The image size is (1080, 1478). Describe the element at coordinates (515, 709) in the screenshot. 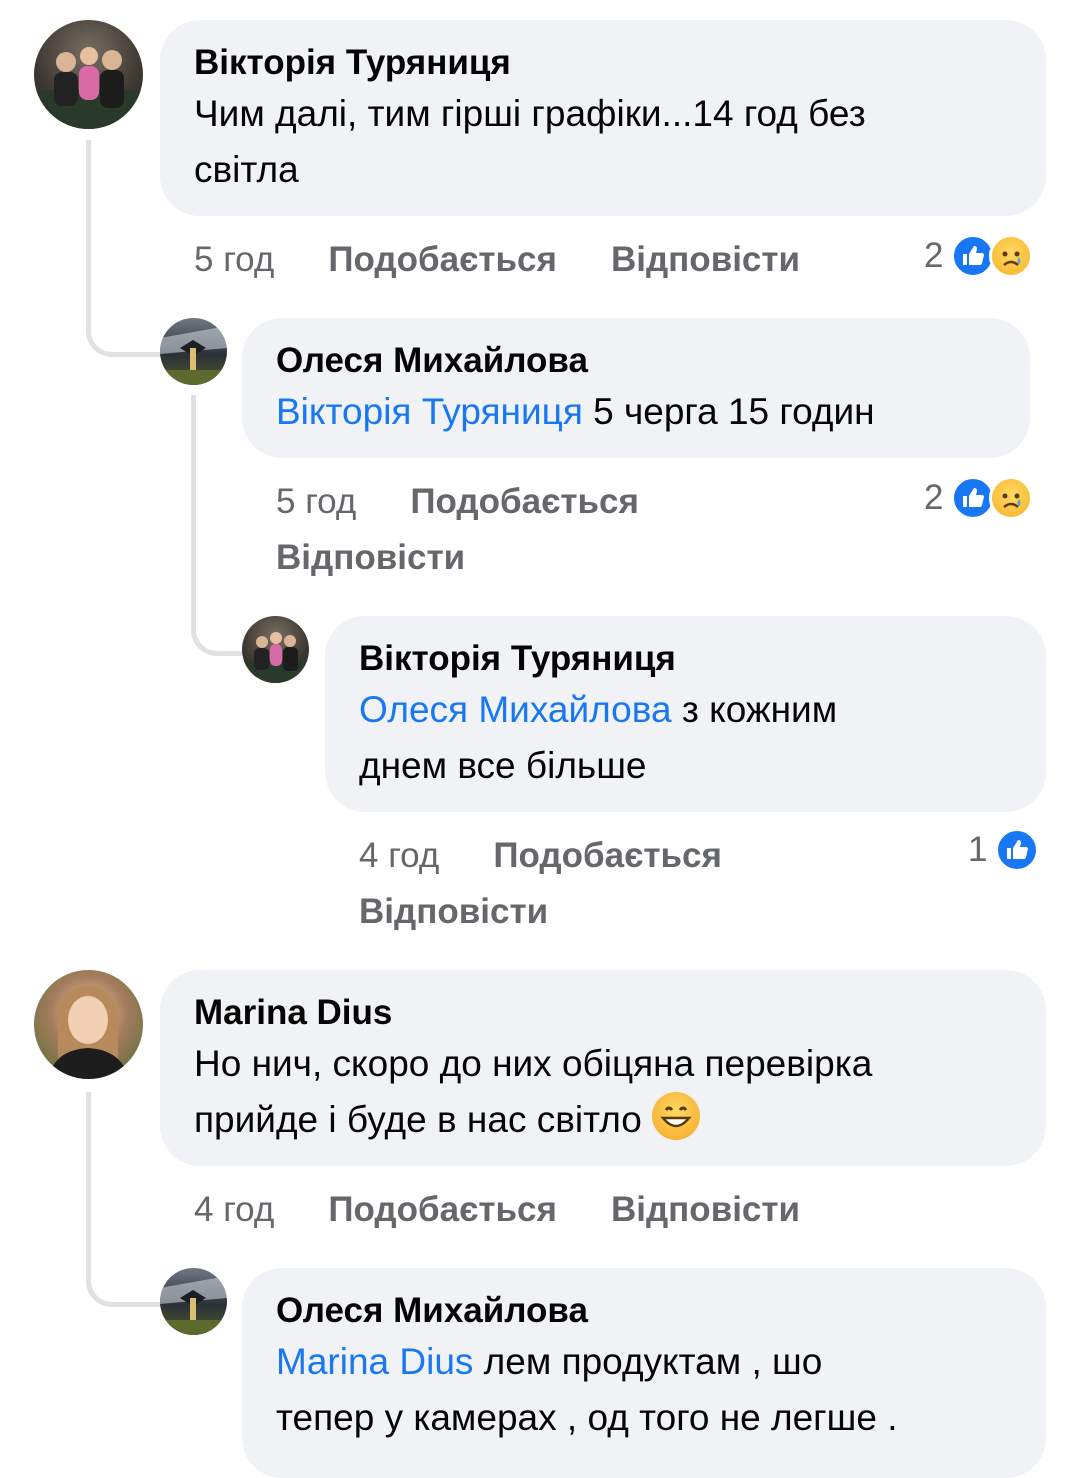

I see `mention-link: Олеся Михайлова` at that location.